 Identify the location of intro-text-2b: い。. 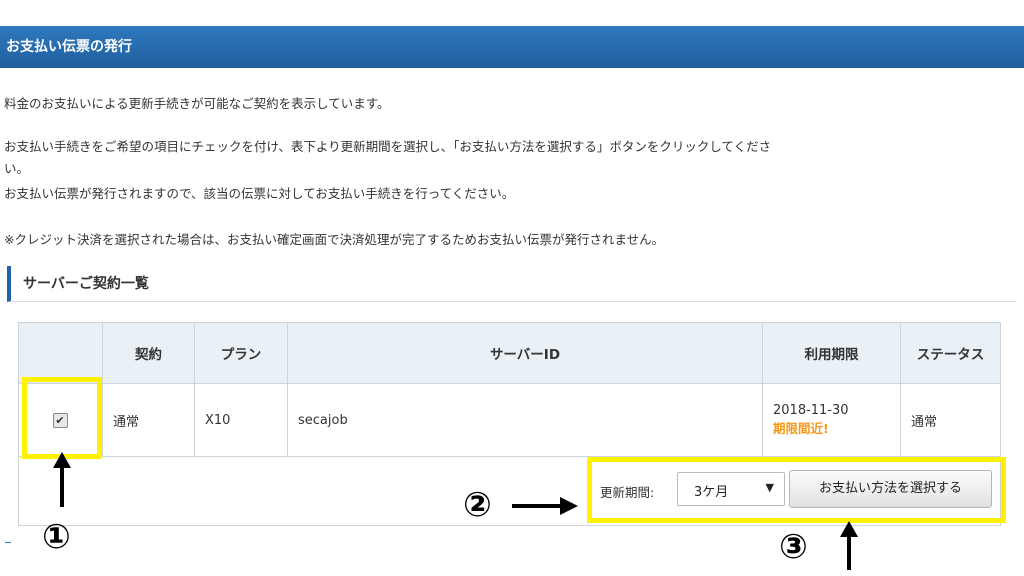
(17, 168).